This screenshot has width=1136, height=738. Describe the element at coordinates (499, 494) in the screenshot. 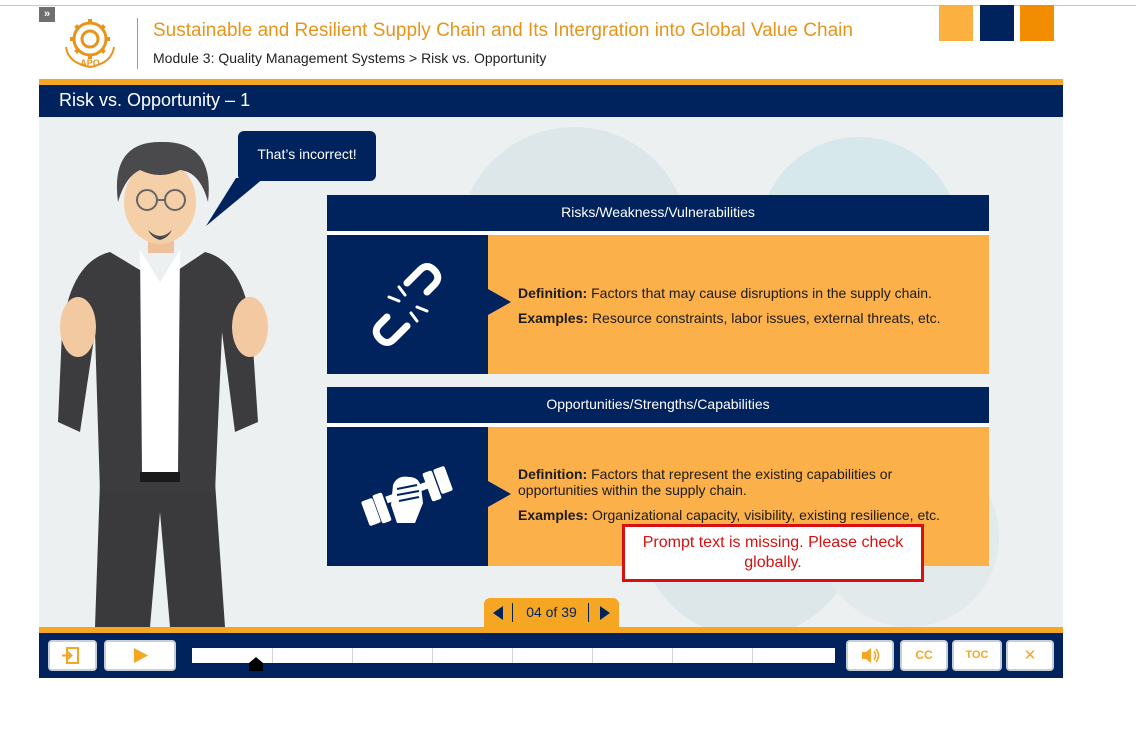

I see `opportunities-card-arrow` at that location.